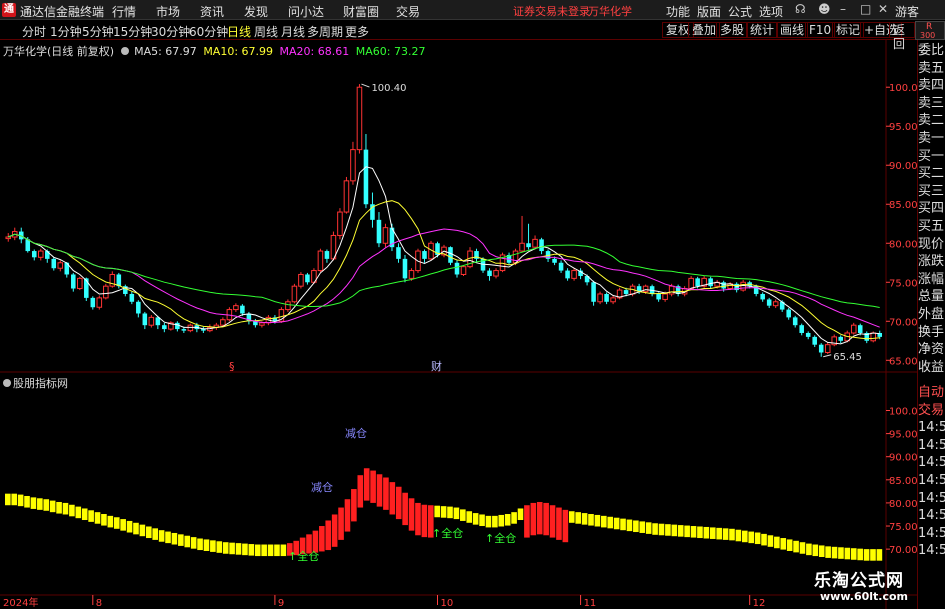 Image resolution: width=945 pixels, height=609 pixels. I want to click on watermark-line1: 乐淘公式网, so click(859, 581).